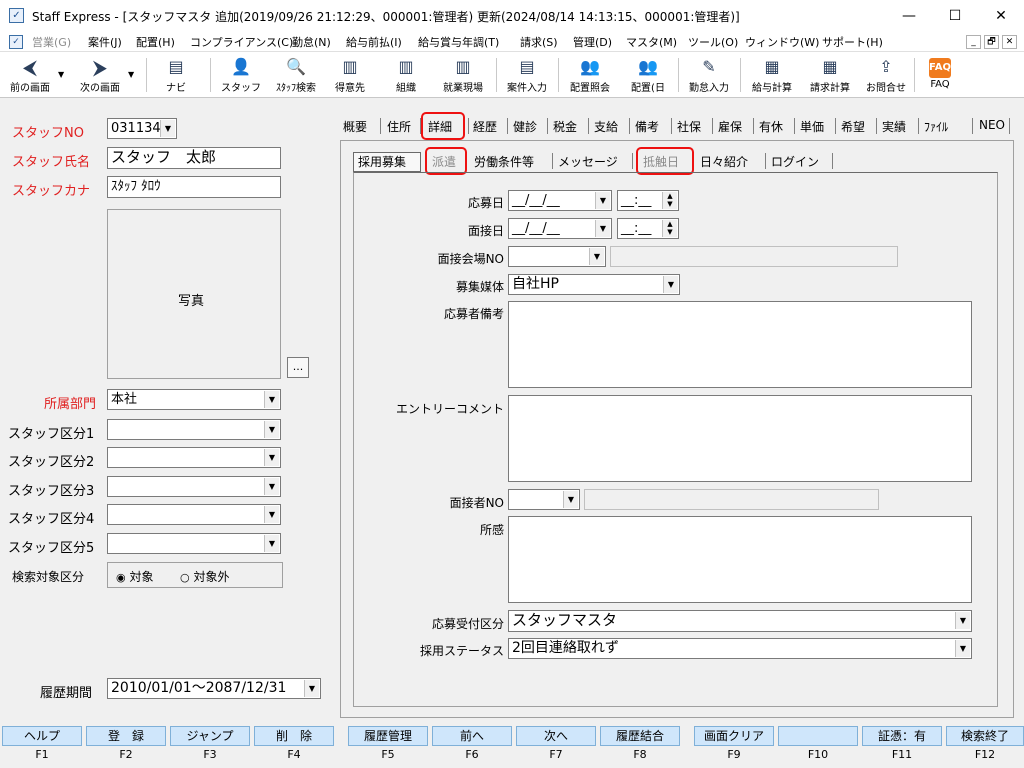  I want to click on mdi-minimize-icon: _, so click(973, 42).